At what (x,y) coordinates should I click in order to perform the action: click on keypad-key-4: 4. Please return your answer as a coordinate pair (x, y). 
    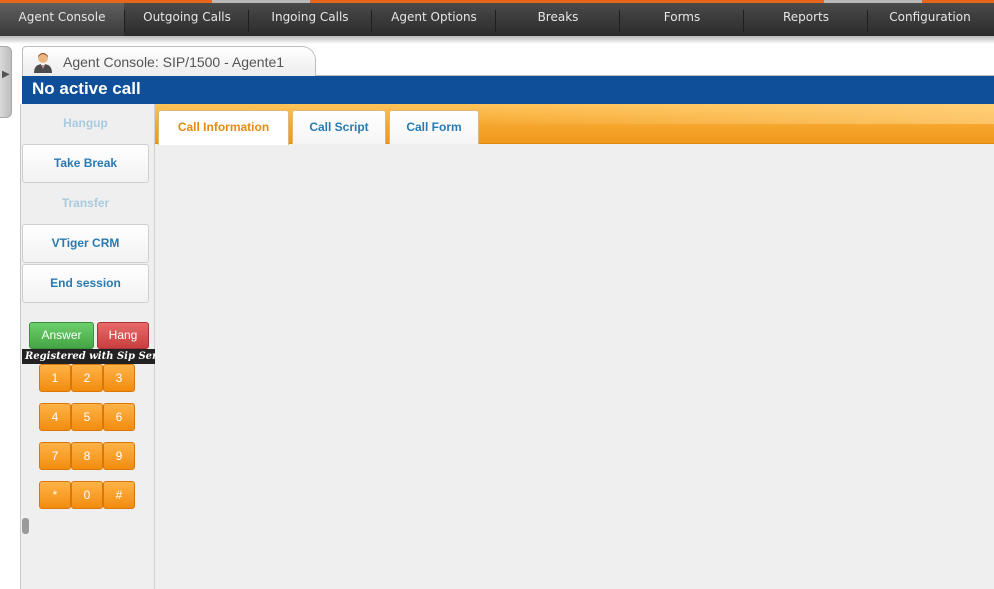
    Looking at the image, I should click on (55, 417).